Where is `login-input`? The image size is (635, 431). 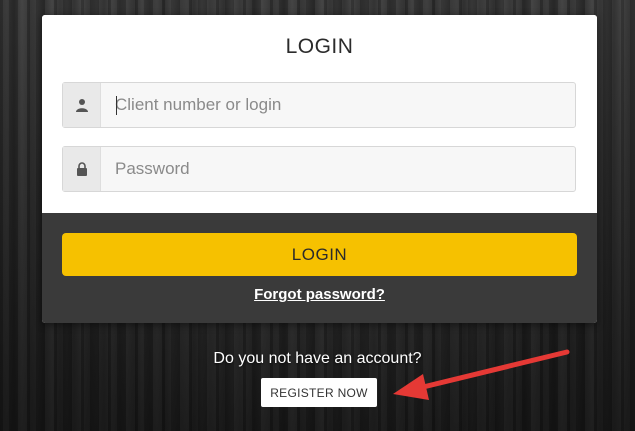
login-input is located at coordinates (336, 105).